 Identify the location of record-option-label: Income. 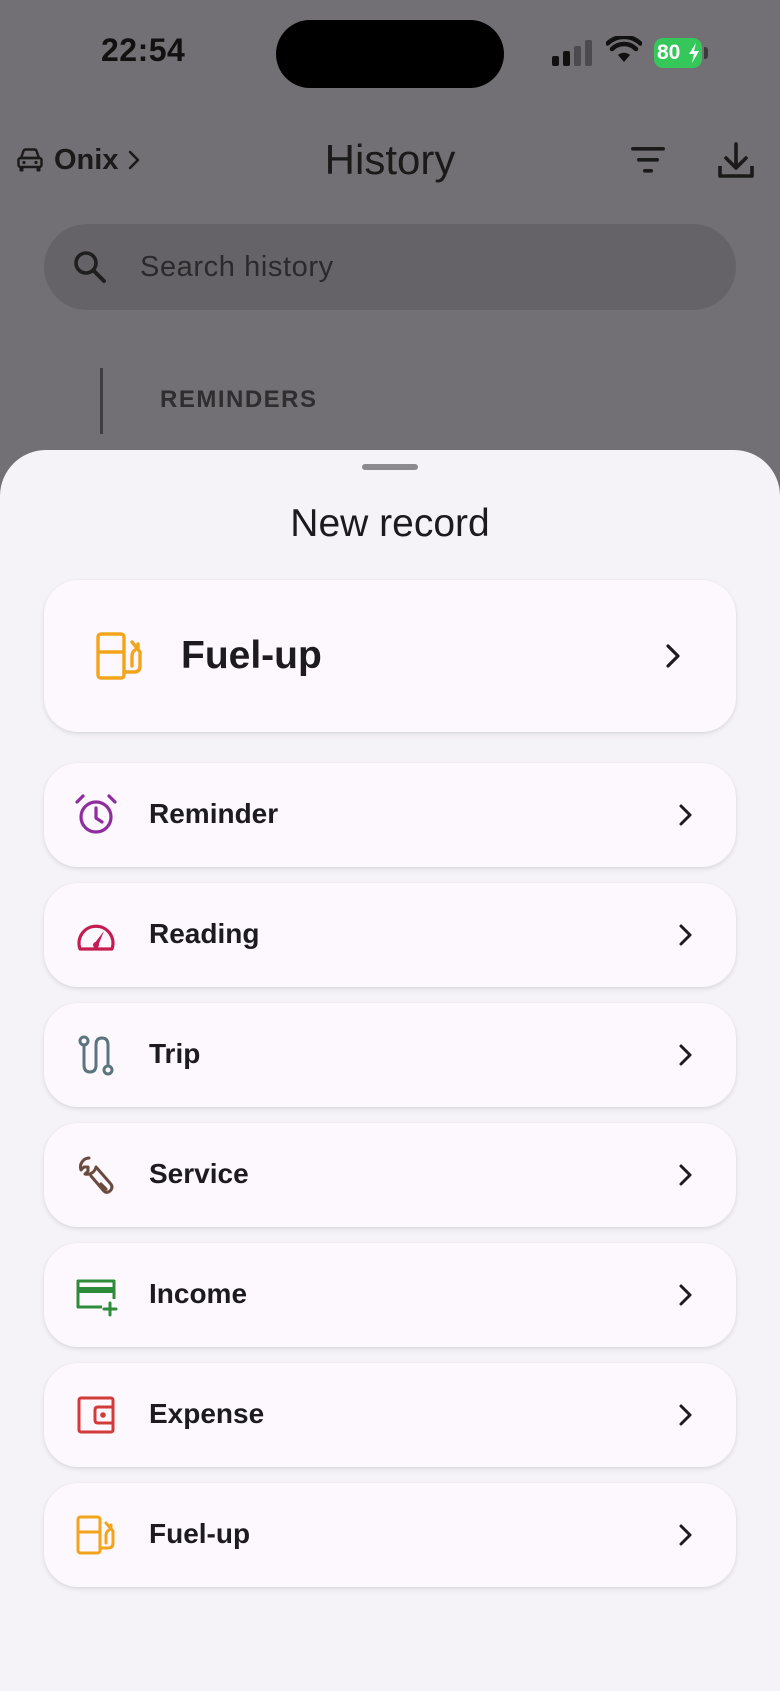
(198, 1293).